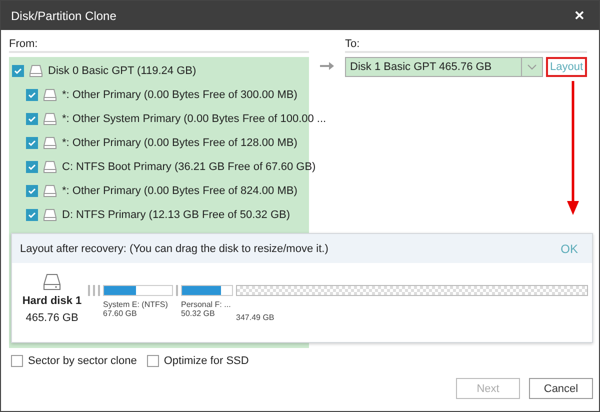 Image resolution: width=600 pixels, height=412 pixels. I want to click on panel-title: Layout after recovery: (You can drag the disk to resize/move it.), so click(174, 248).